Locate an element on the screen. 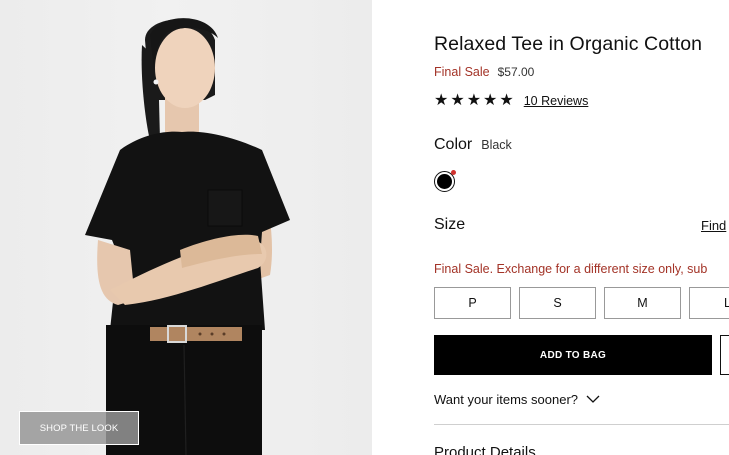  size-option-m: M is located at coordinates (642, 303).